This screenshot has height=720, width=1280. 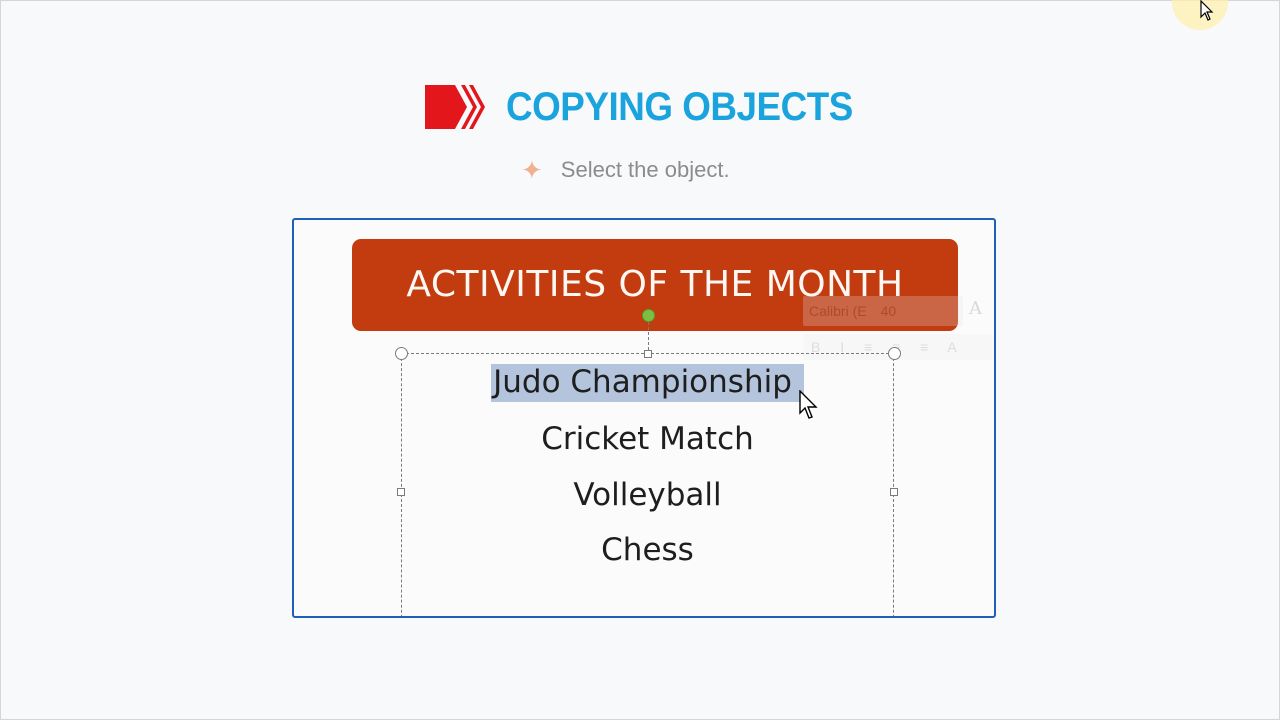 I want to click on instruction-text: Select the object., so click(x=645, y=169).